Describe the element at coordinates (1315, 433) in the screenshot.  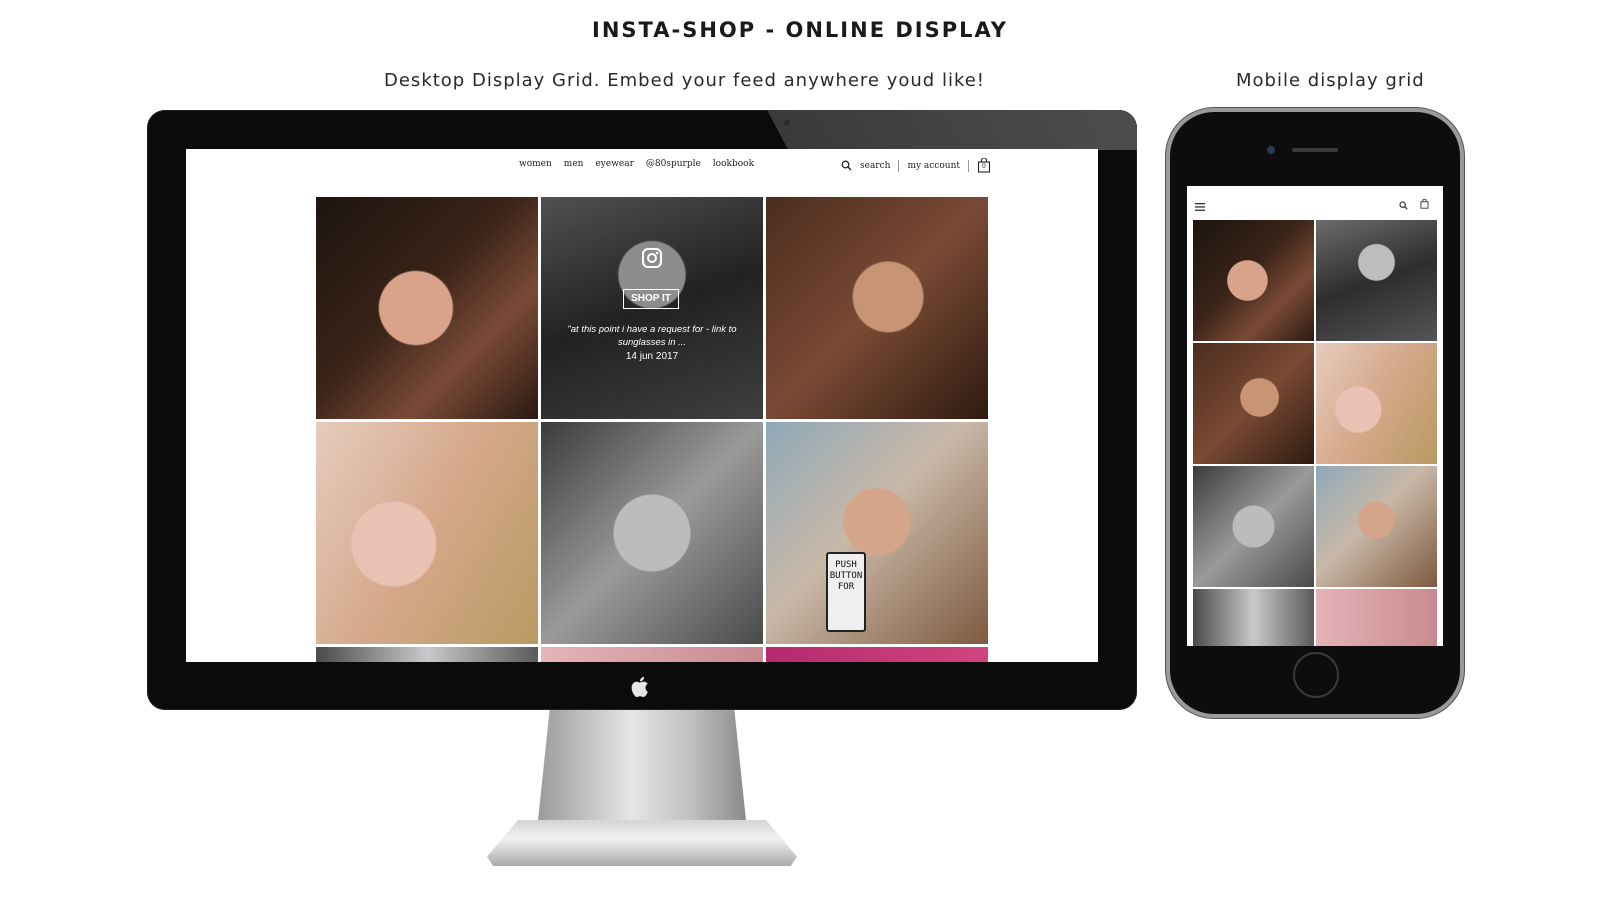
I see `mobile-photo-grid` at that location.